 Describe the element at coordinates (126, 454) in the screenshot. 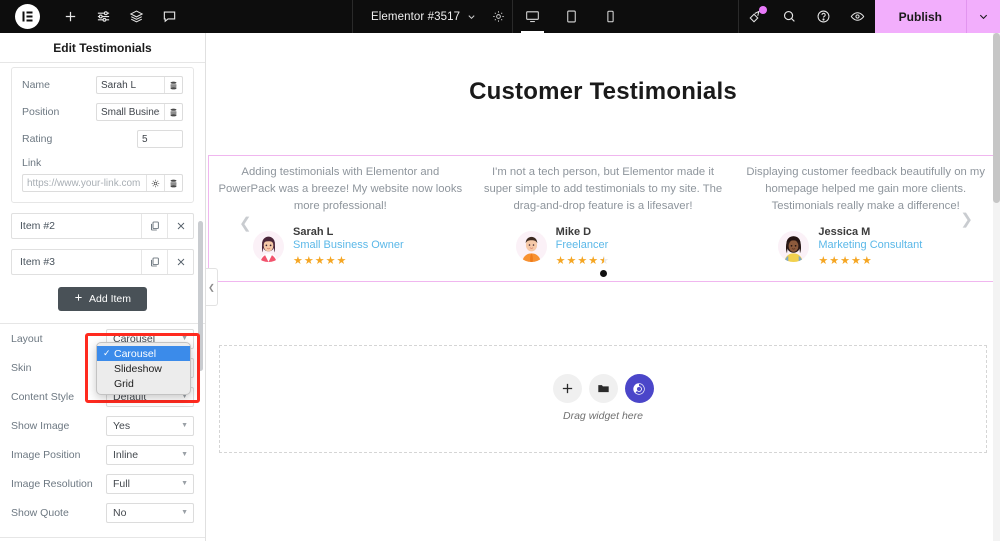

I see `image-position-value: Inline` at that location.